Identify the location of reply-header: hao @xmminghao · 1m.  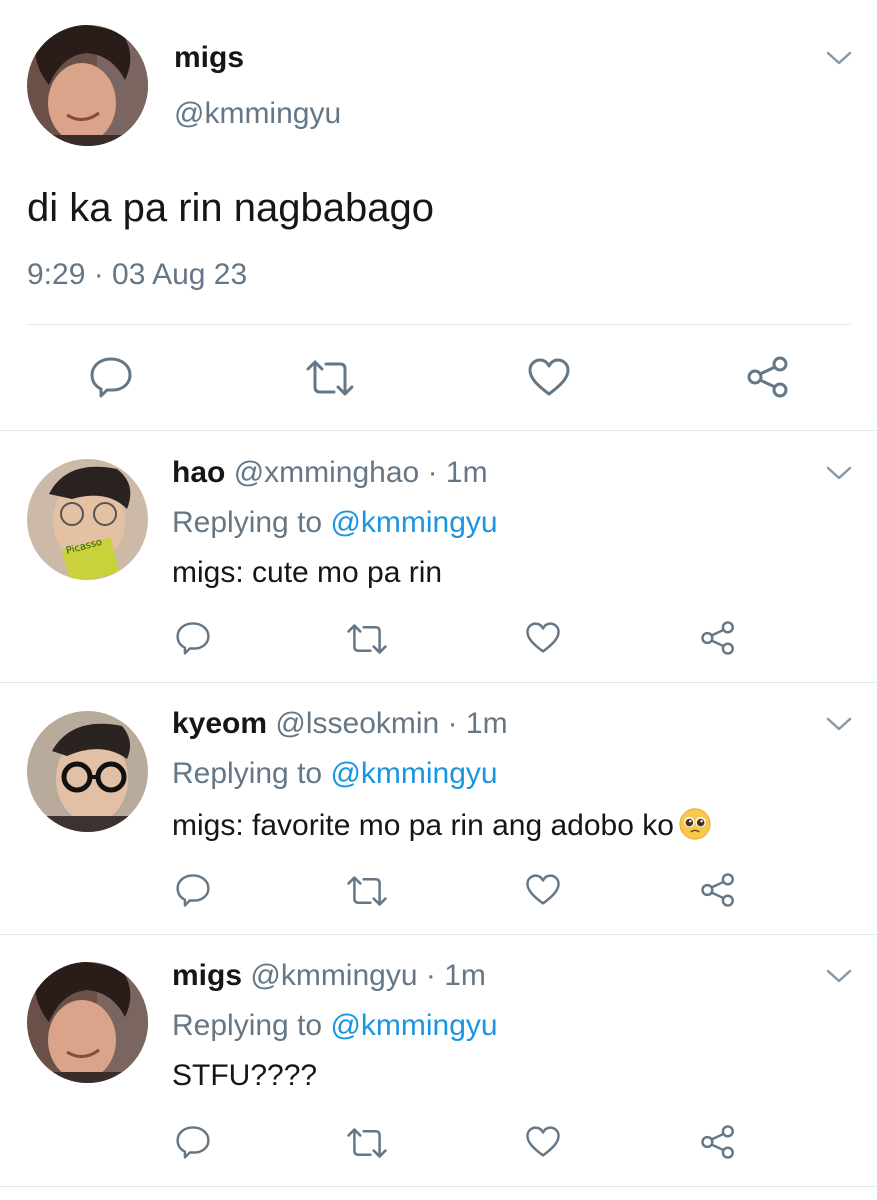
(330, 473).